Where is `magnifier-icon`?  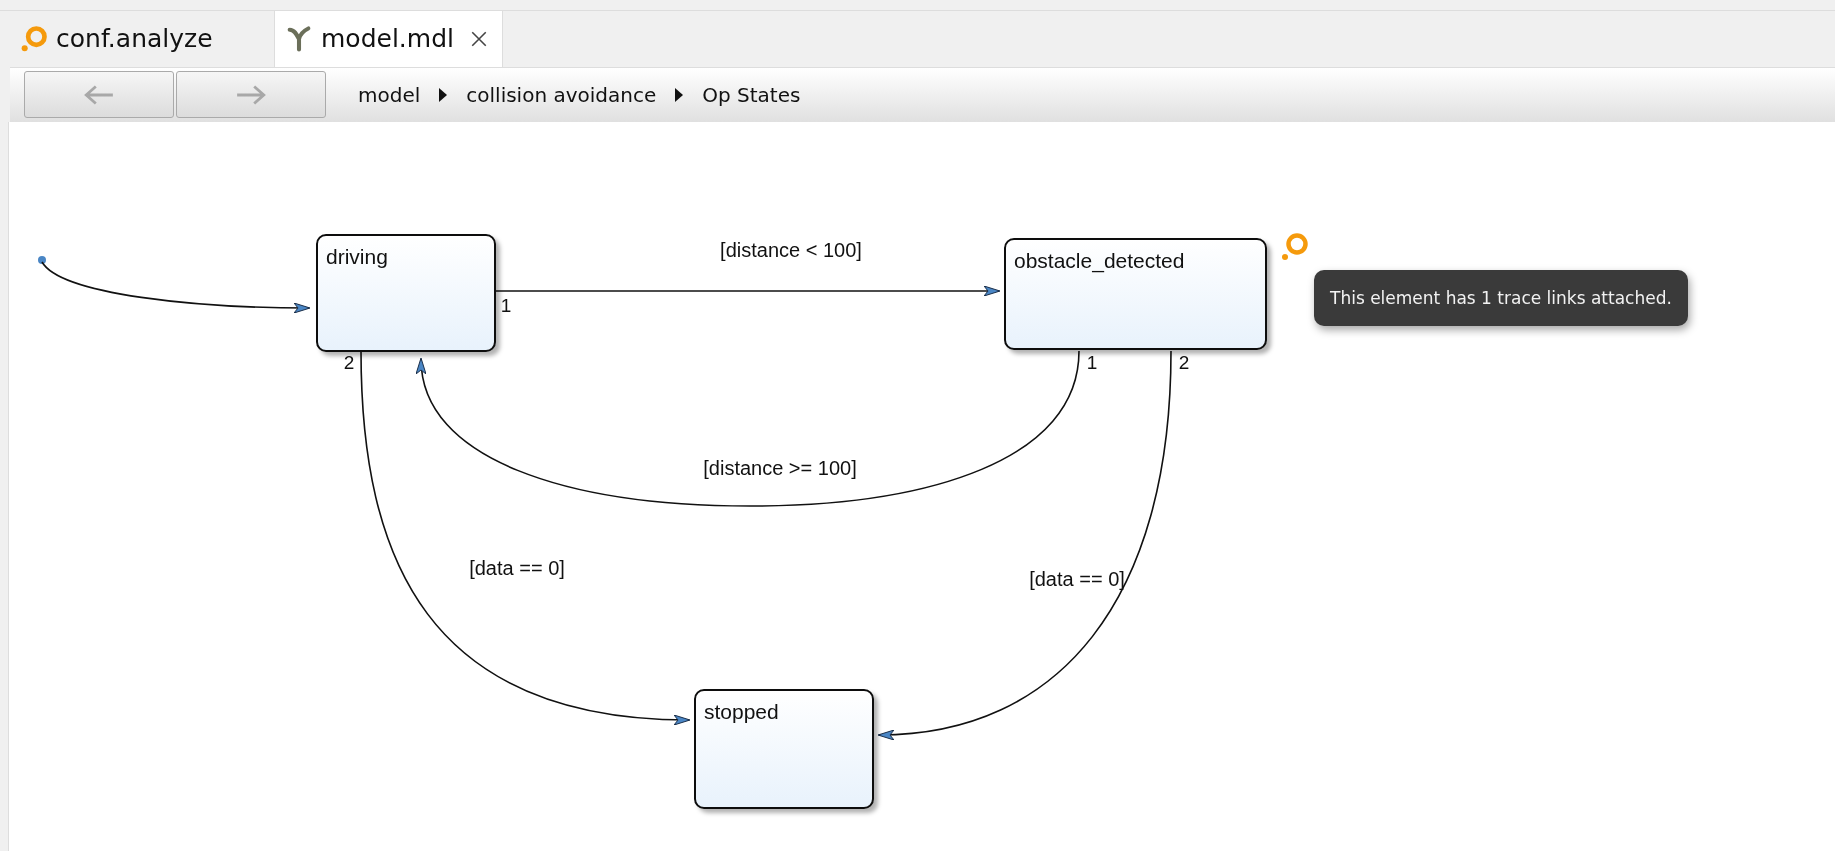 magnifier-icon is located at coordinates (34, 39).